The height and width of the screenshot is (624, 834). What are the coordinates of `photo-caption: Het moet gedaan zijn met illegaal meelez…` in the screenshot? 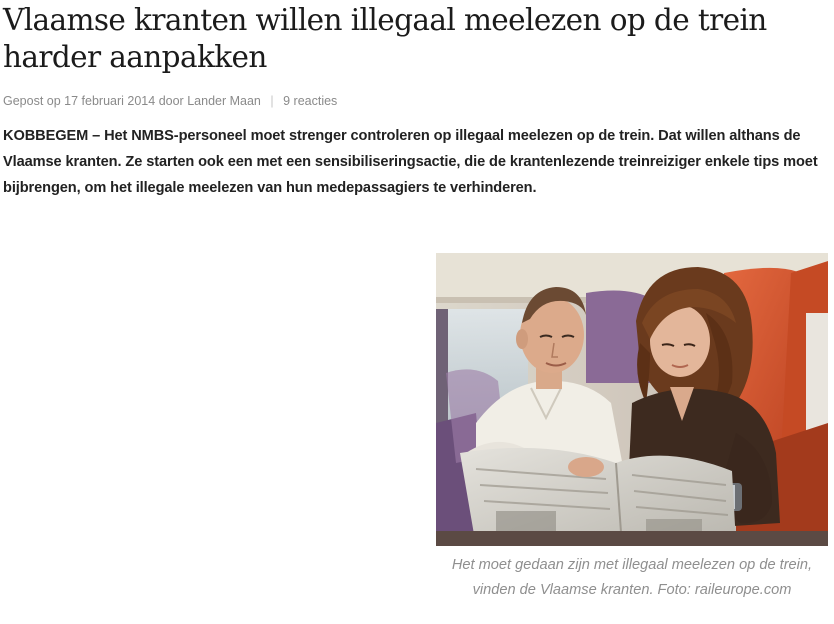 It's located at (632, 577).